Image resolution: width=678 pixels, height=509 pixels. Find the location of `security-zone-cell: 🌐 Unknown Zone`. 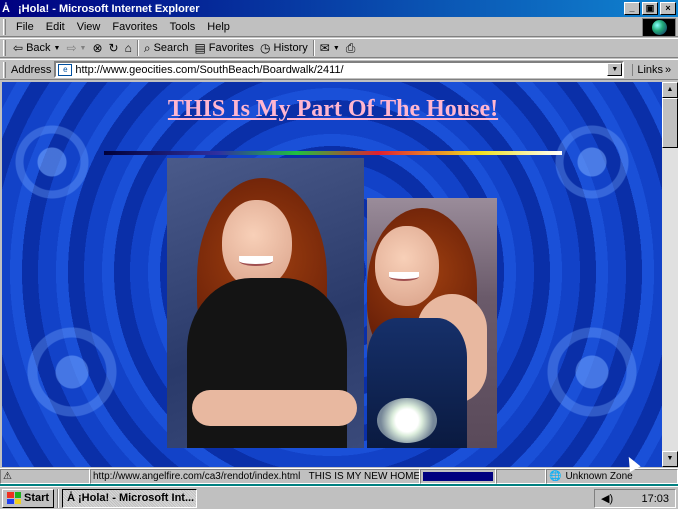

security-zone-cell: 🌐 Unknown Zone is located at coordinates (612, 476).